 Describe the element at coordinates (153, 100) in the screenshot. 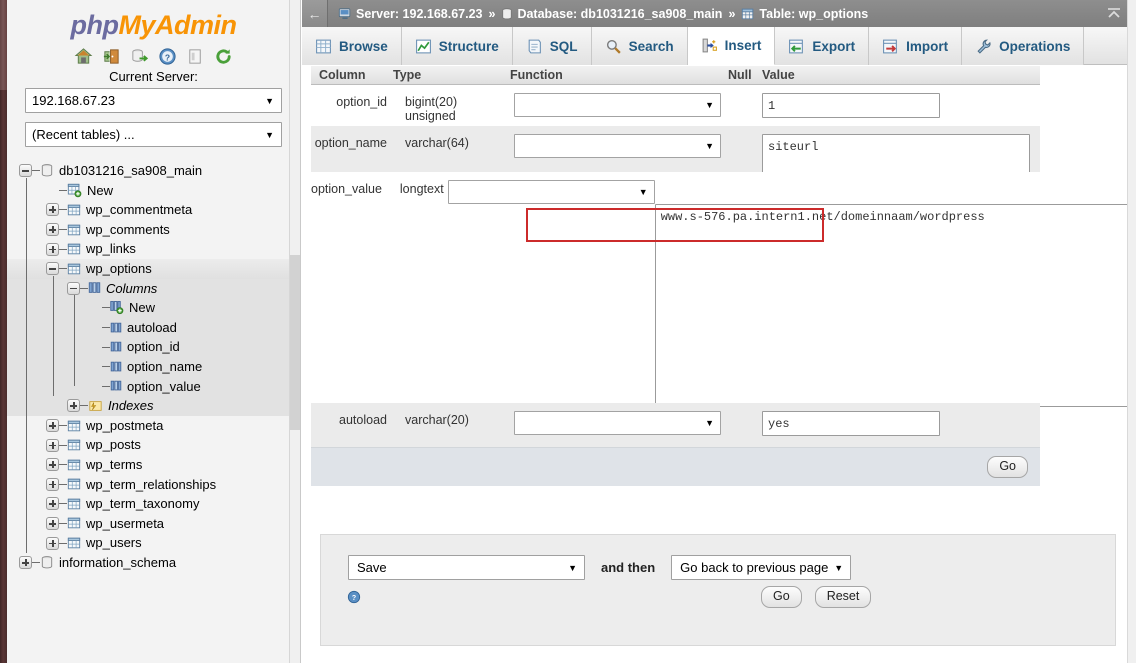

I see `server-select: 192.168.67.23 ▼` at that location.